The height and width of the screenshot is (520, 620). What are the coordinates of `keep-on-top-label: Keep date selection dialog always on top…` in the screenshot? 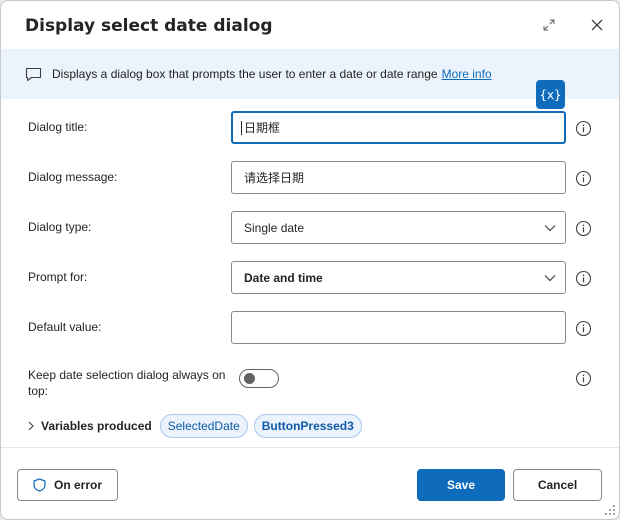 It's located at (126, 383).